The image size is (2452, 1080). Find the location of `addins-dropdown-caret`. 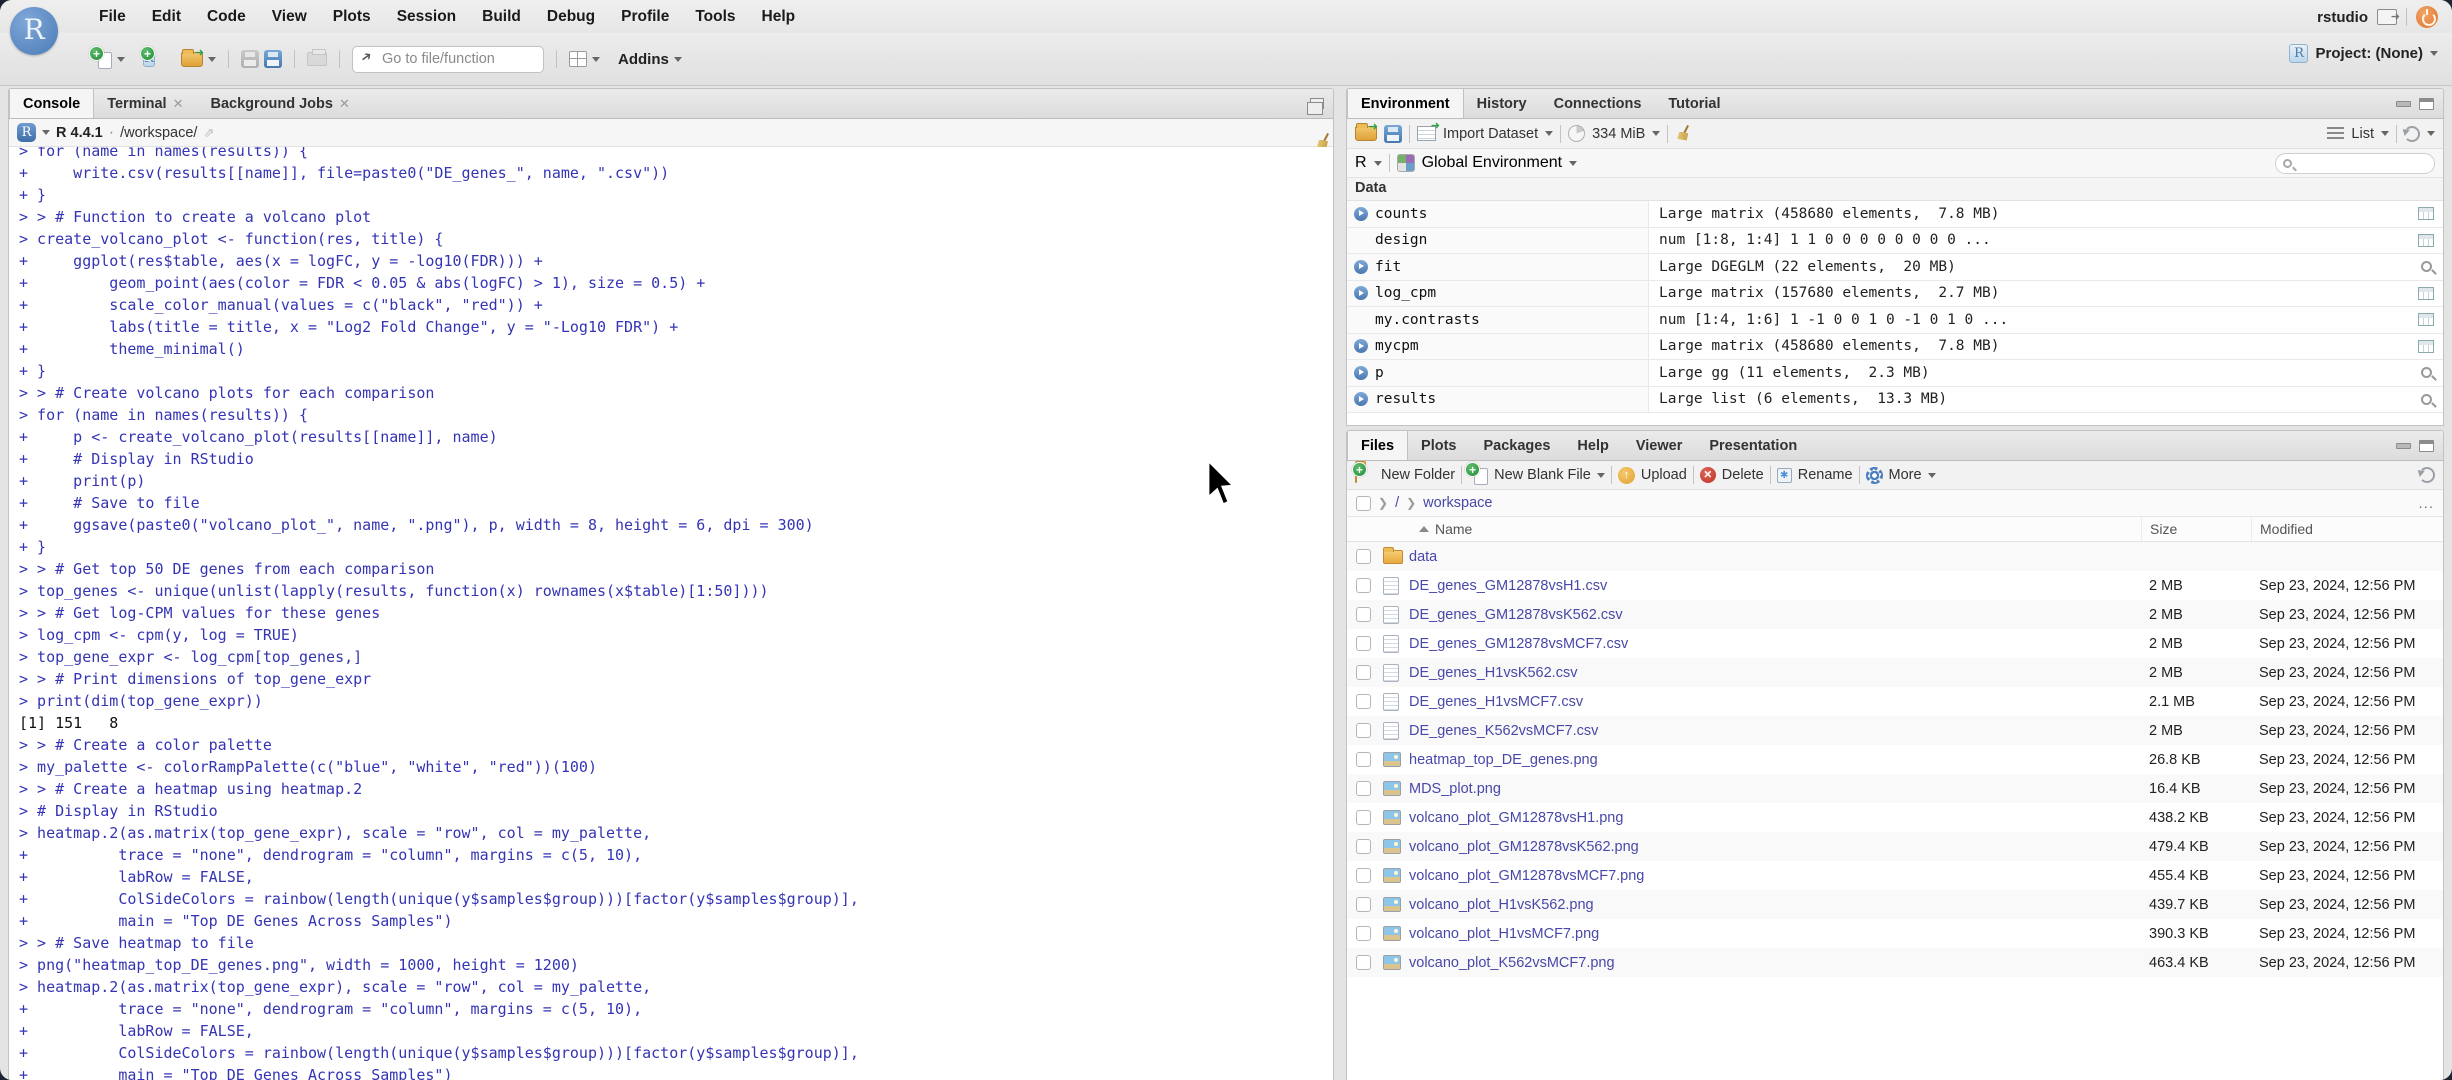

addins-dropdown-caret is located at coordinates (677, 59).